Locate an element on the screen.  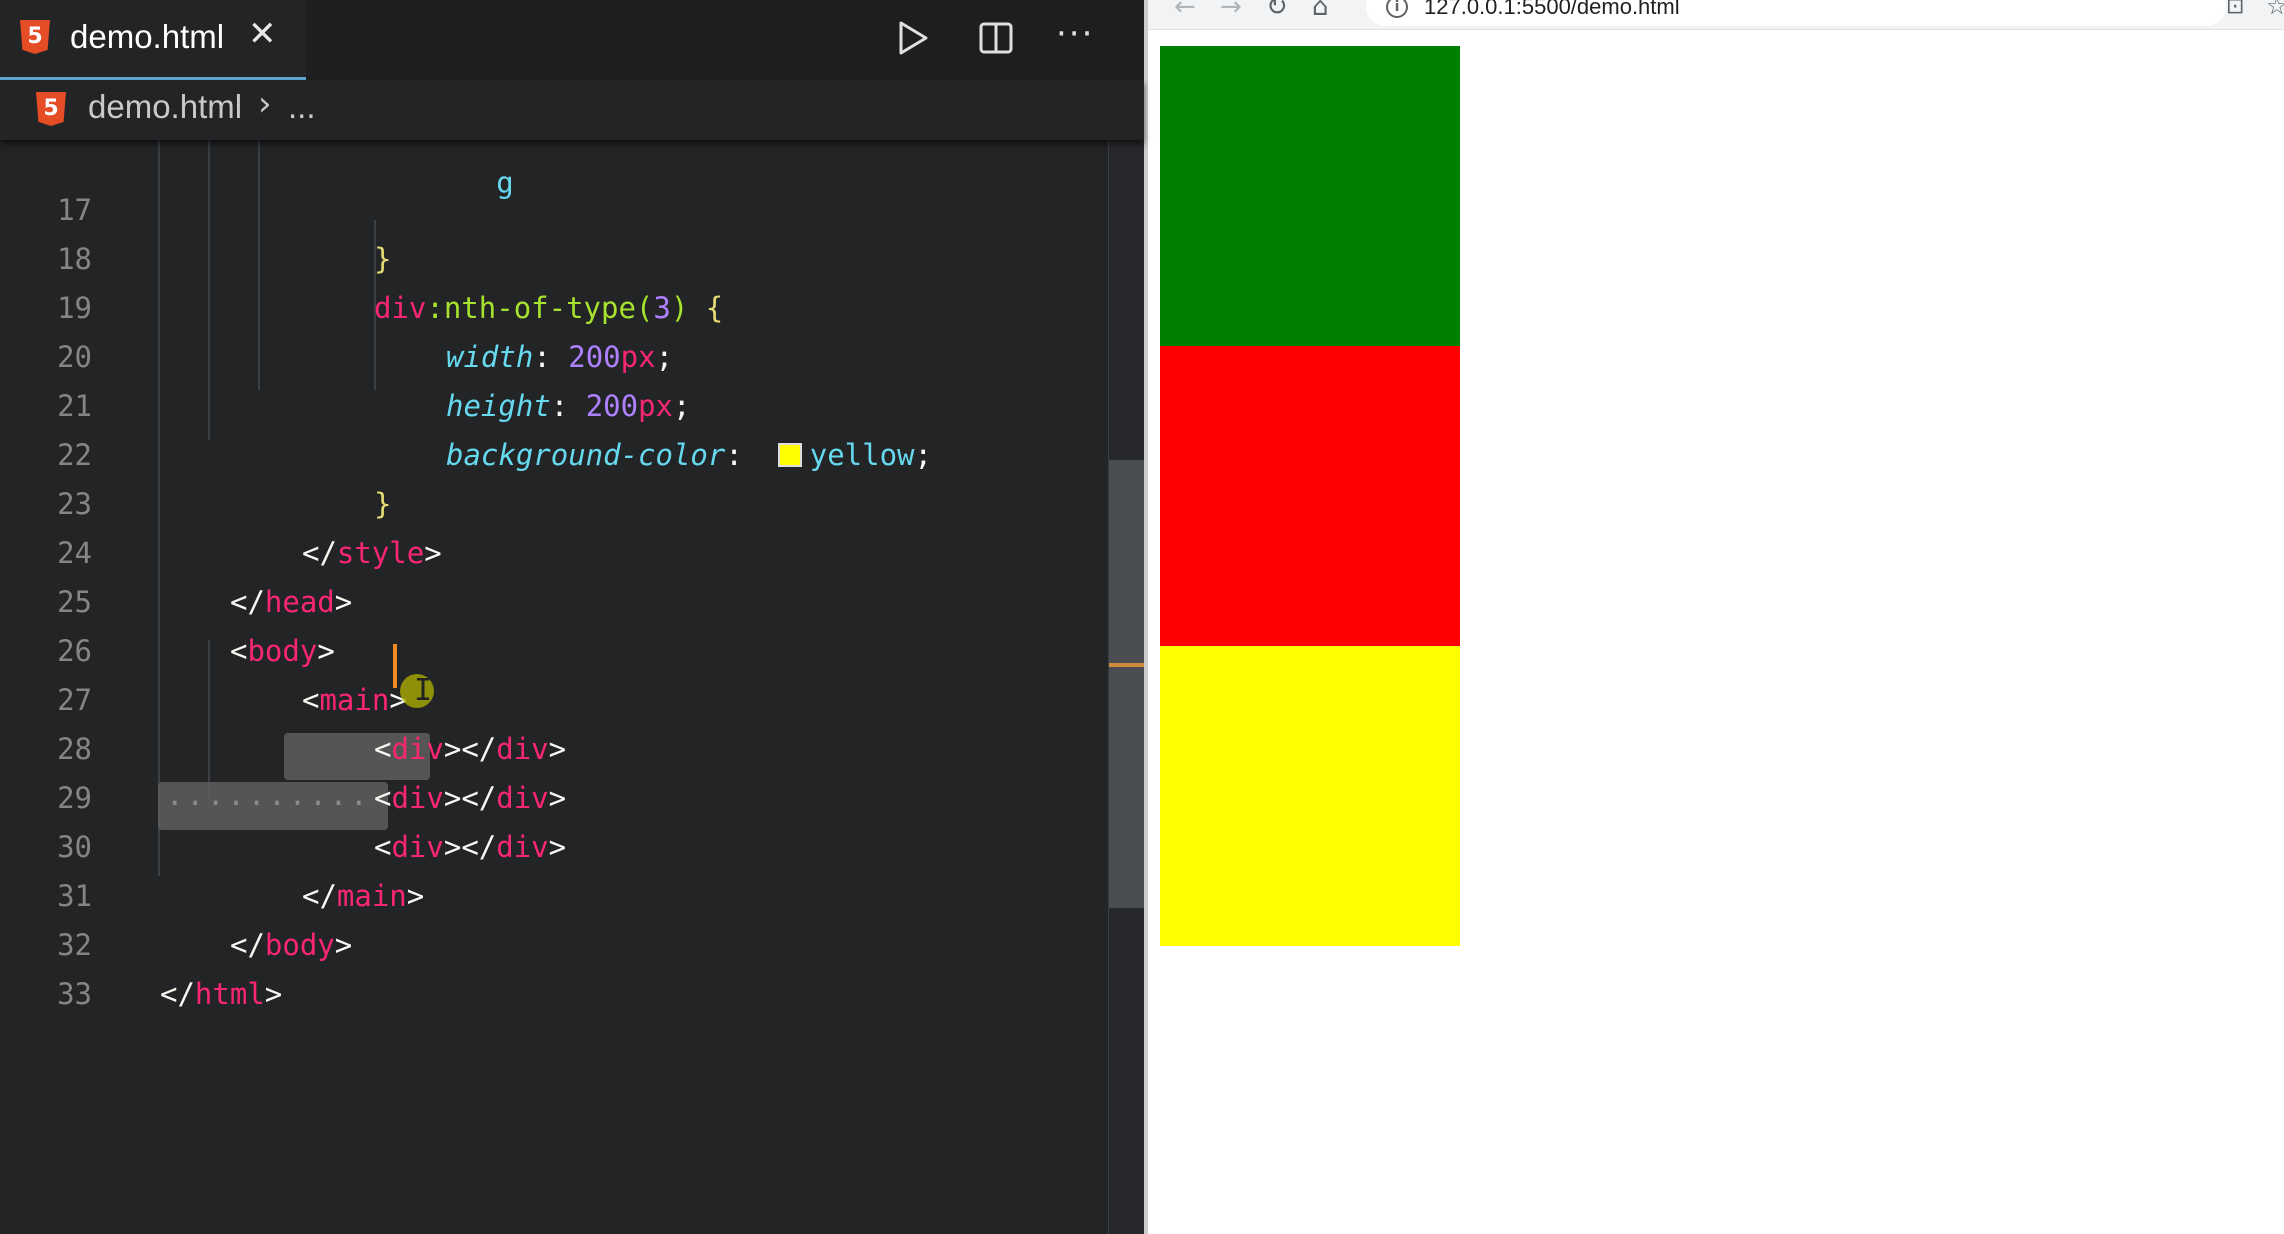
code-line: 29 <div></div> is located at coordinates (554, 794).